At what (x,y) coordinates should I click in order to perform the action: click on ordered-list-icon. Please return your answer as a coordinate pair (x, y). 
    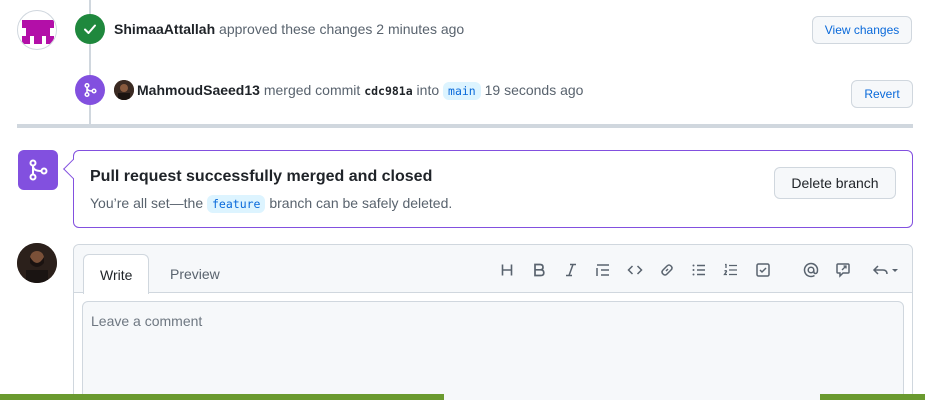
    Looking at the image, I should click on (731, 270).